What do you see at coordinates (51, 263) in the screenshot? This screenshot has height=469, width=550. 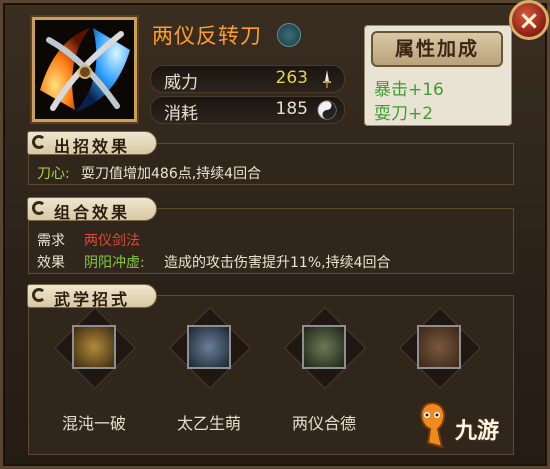 I see `combo-effect-label: 效果` at bounding box center [51, 263].